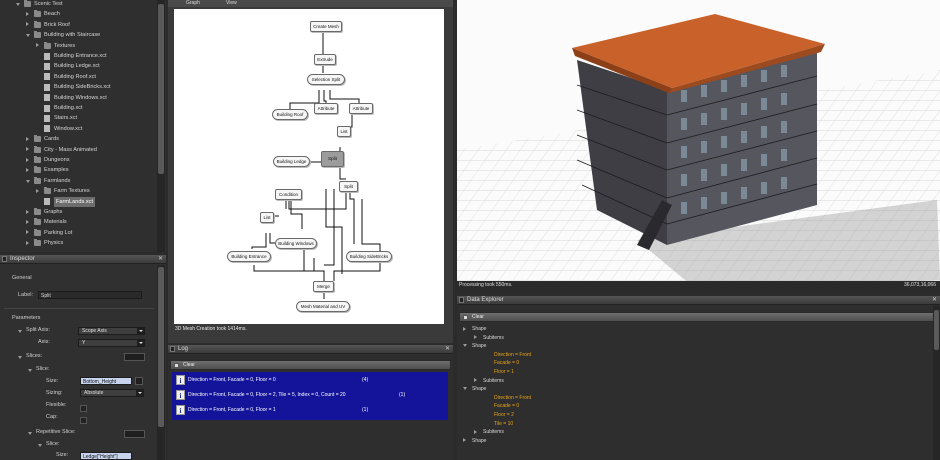  What do you see at coordinates (78, 14) in the screenshot?
I see `tree-item: Beach` at bounding box center [78, 14].